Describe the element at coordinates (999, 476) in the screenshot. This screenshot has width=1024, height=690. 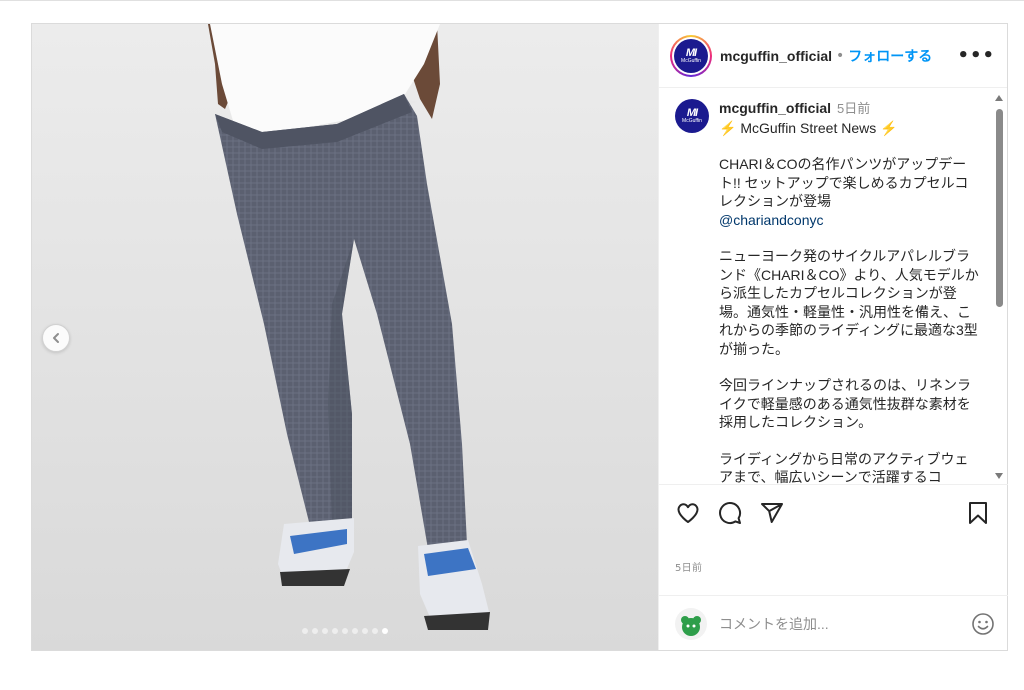
I see `scroll-down-arrow` at that location.